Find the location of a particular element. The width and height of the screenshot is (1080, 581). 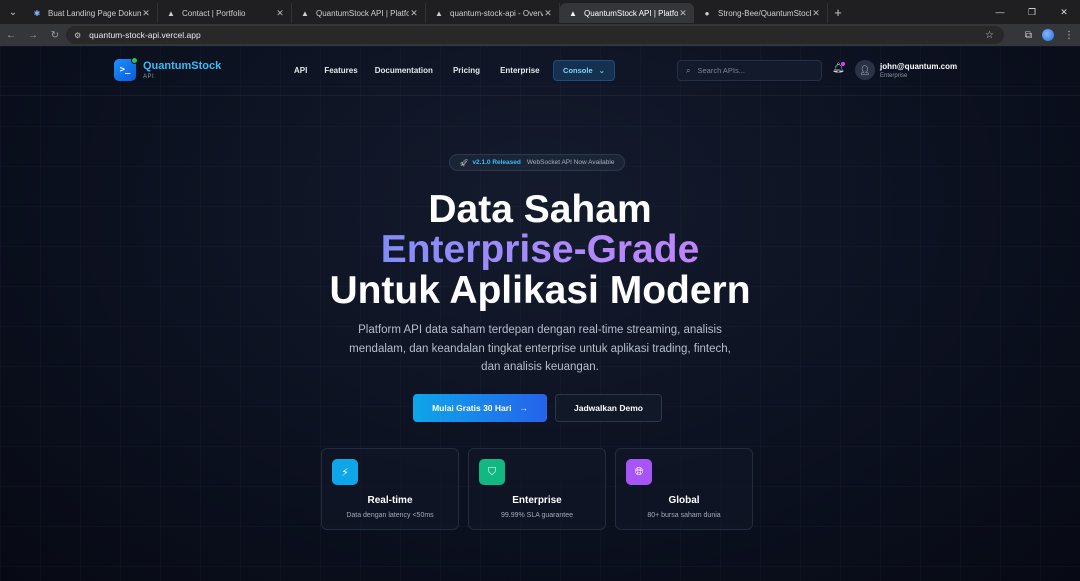

feature-card-enterprise: ⛉ Enterprise 99.99% SLA guarantee is located at coordinates (537, 489).